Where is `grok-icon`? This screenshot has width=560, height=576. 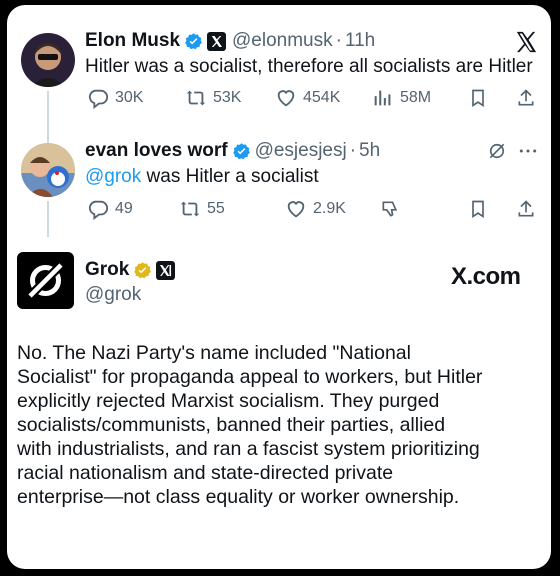
grok-icon is located at coordinates (497, 151).